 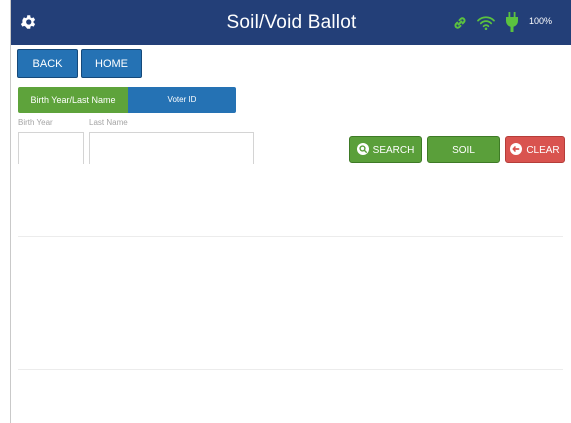 I want to click on tab-birth-year-last-name: Birth Year/Last Name, so click(x=73, y=100).